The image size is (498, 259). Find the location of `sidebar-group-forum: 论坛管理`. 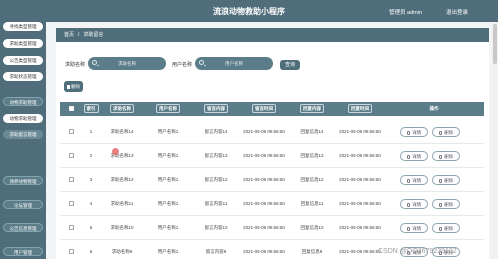

sidebar-group-forum: 论坛管理 is located at coordinates (23, 204).